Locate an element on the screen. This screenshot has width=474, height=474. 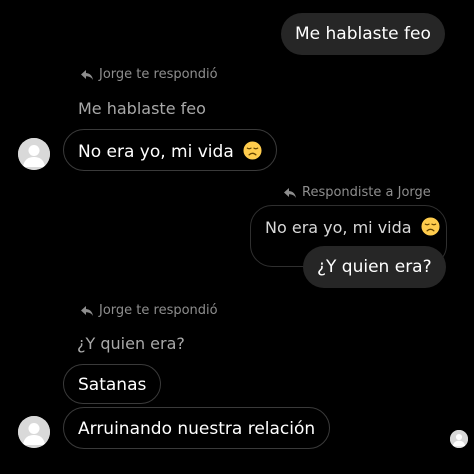
received-message-bubble: Satanas is located at coordinates (112, 384).